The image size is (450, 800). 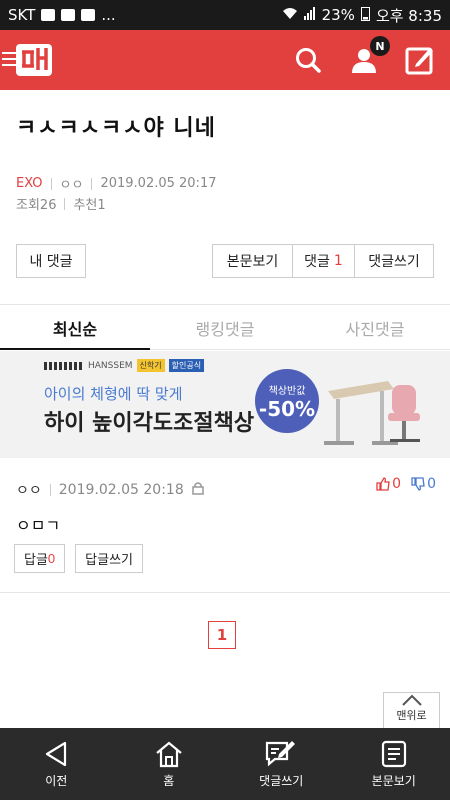 I want to click on comments-count: 1, so click(x=338, y=261).